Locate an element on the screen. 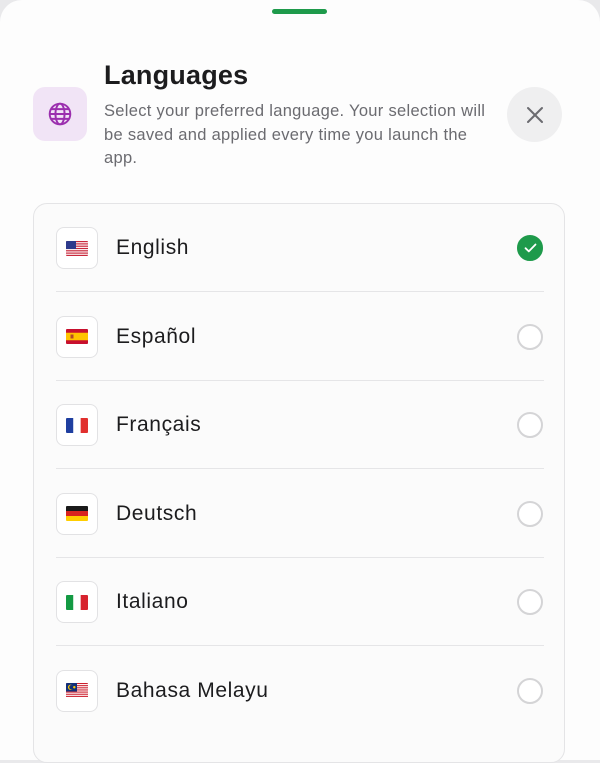 This screenshot has width=600, height=763. checkmark-icon is located at coordinates (530, 248).